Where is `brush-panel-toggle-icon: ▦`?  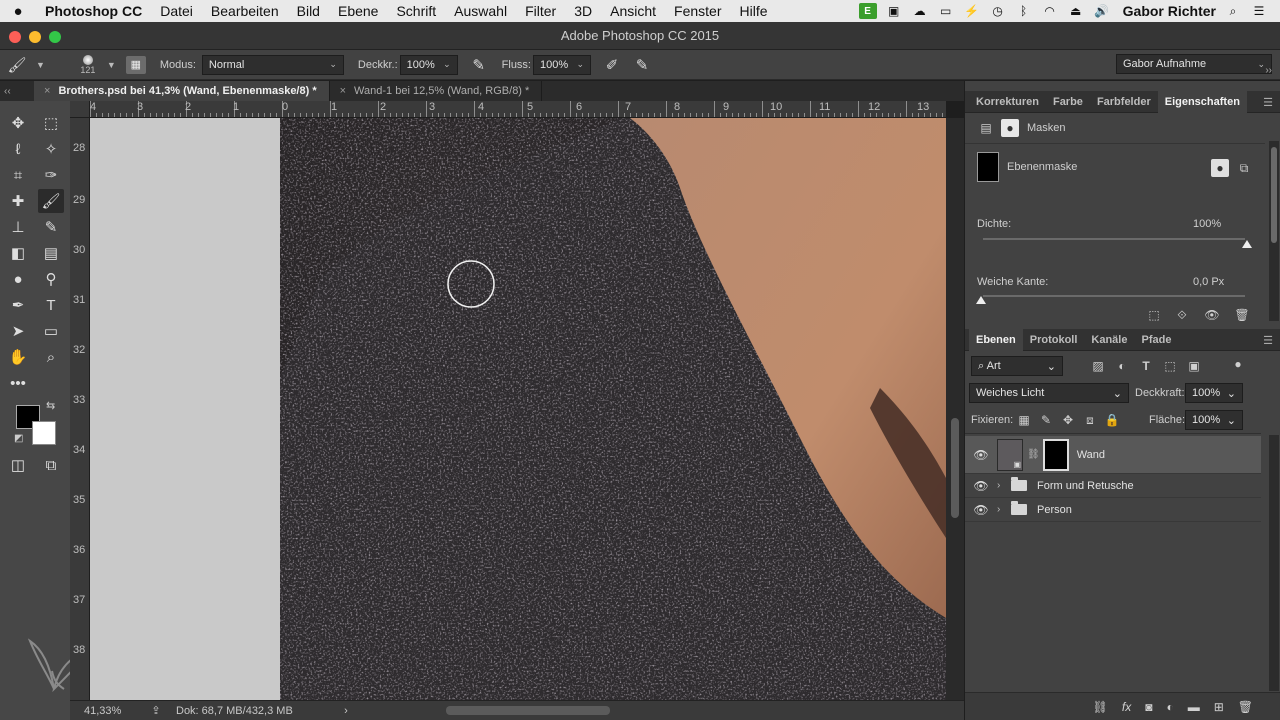 brush-panel-toggle-icon: ▦ is located at coordinates (135, 64).